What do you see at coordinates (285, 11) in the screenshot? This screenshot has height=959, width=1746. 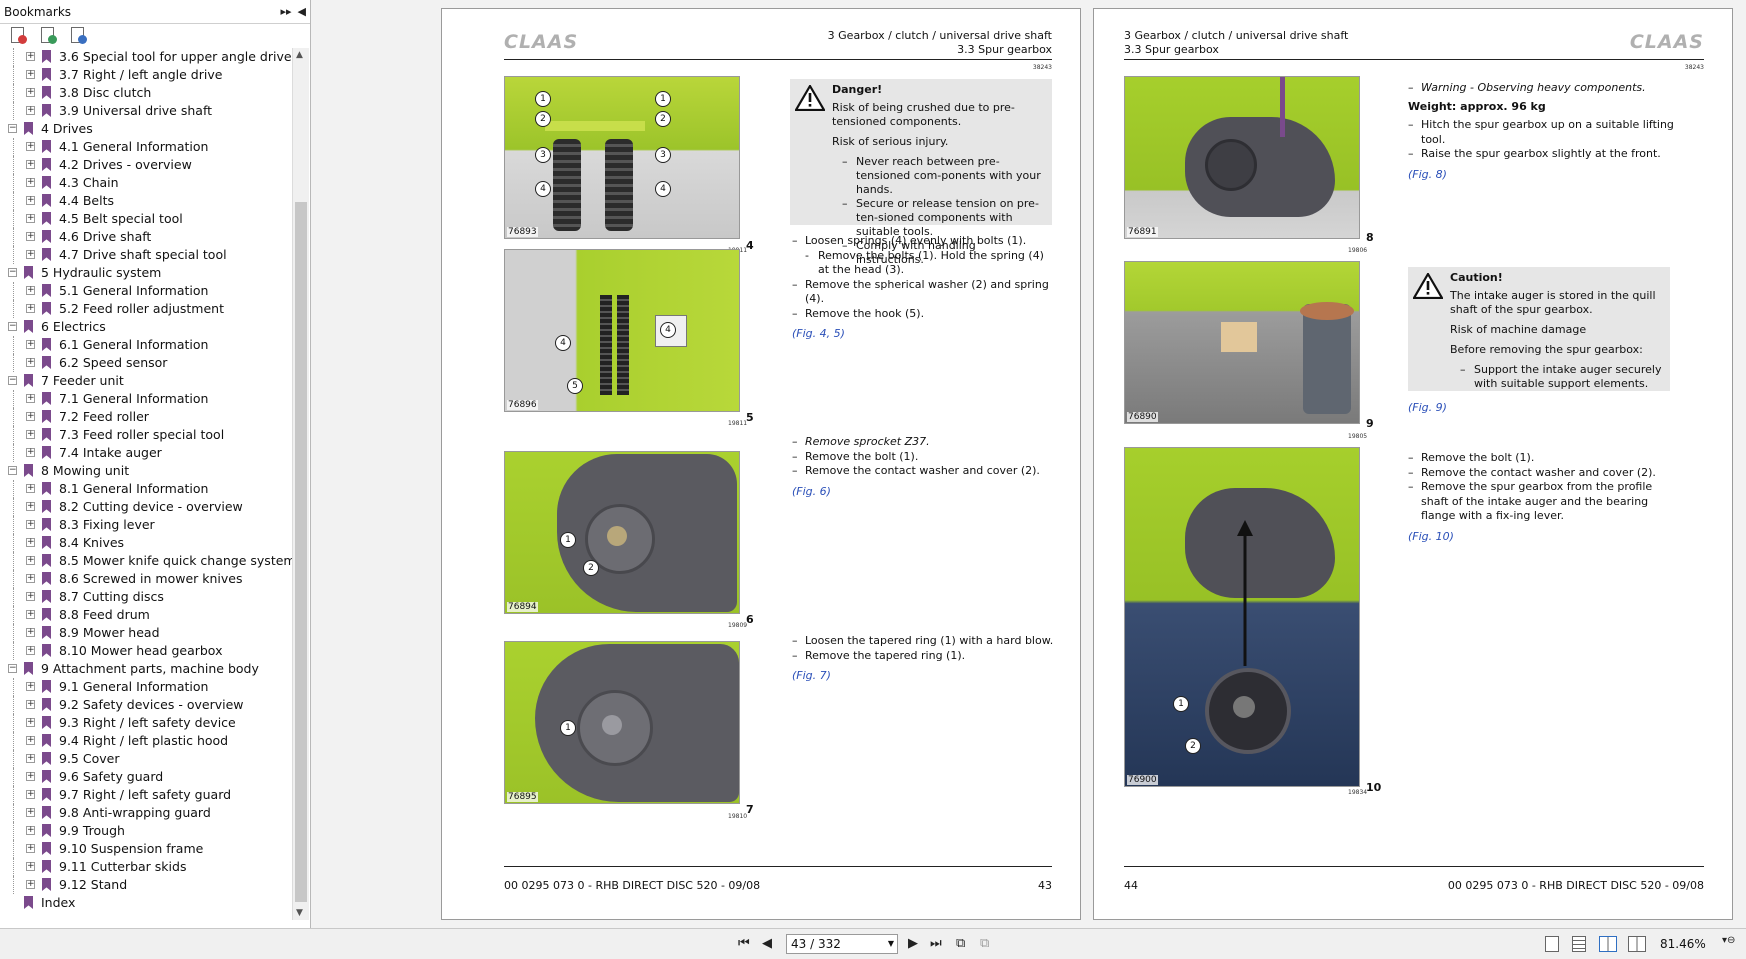 I see `panel-options-icon: ▸▸` at bounding box center [285, 11].